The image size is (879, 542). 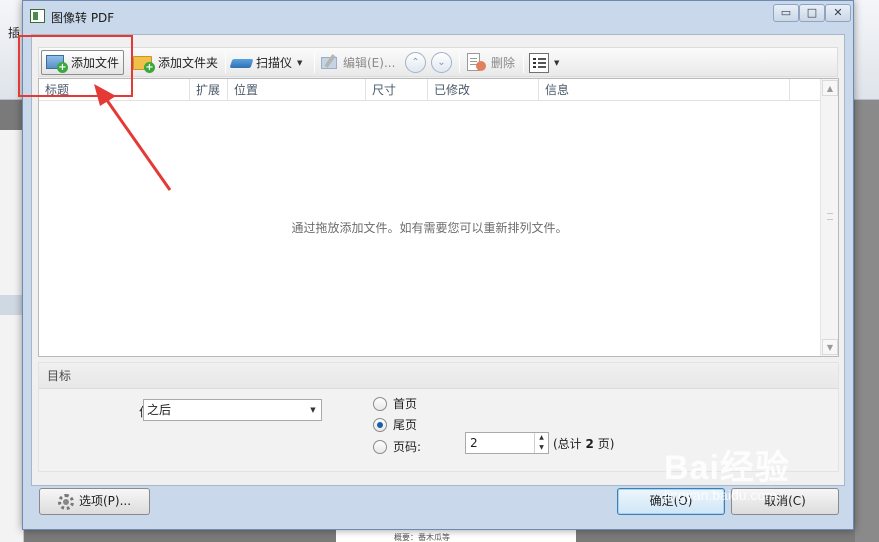 What do you see at coordinates (507, 443) in the screenshot?
I see `page-number-stepper: 2 ▲ ▼` at bounding box center [507, 443].